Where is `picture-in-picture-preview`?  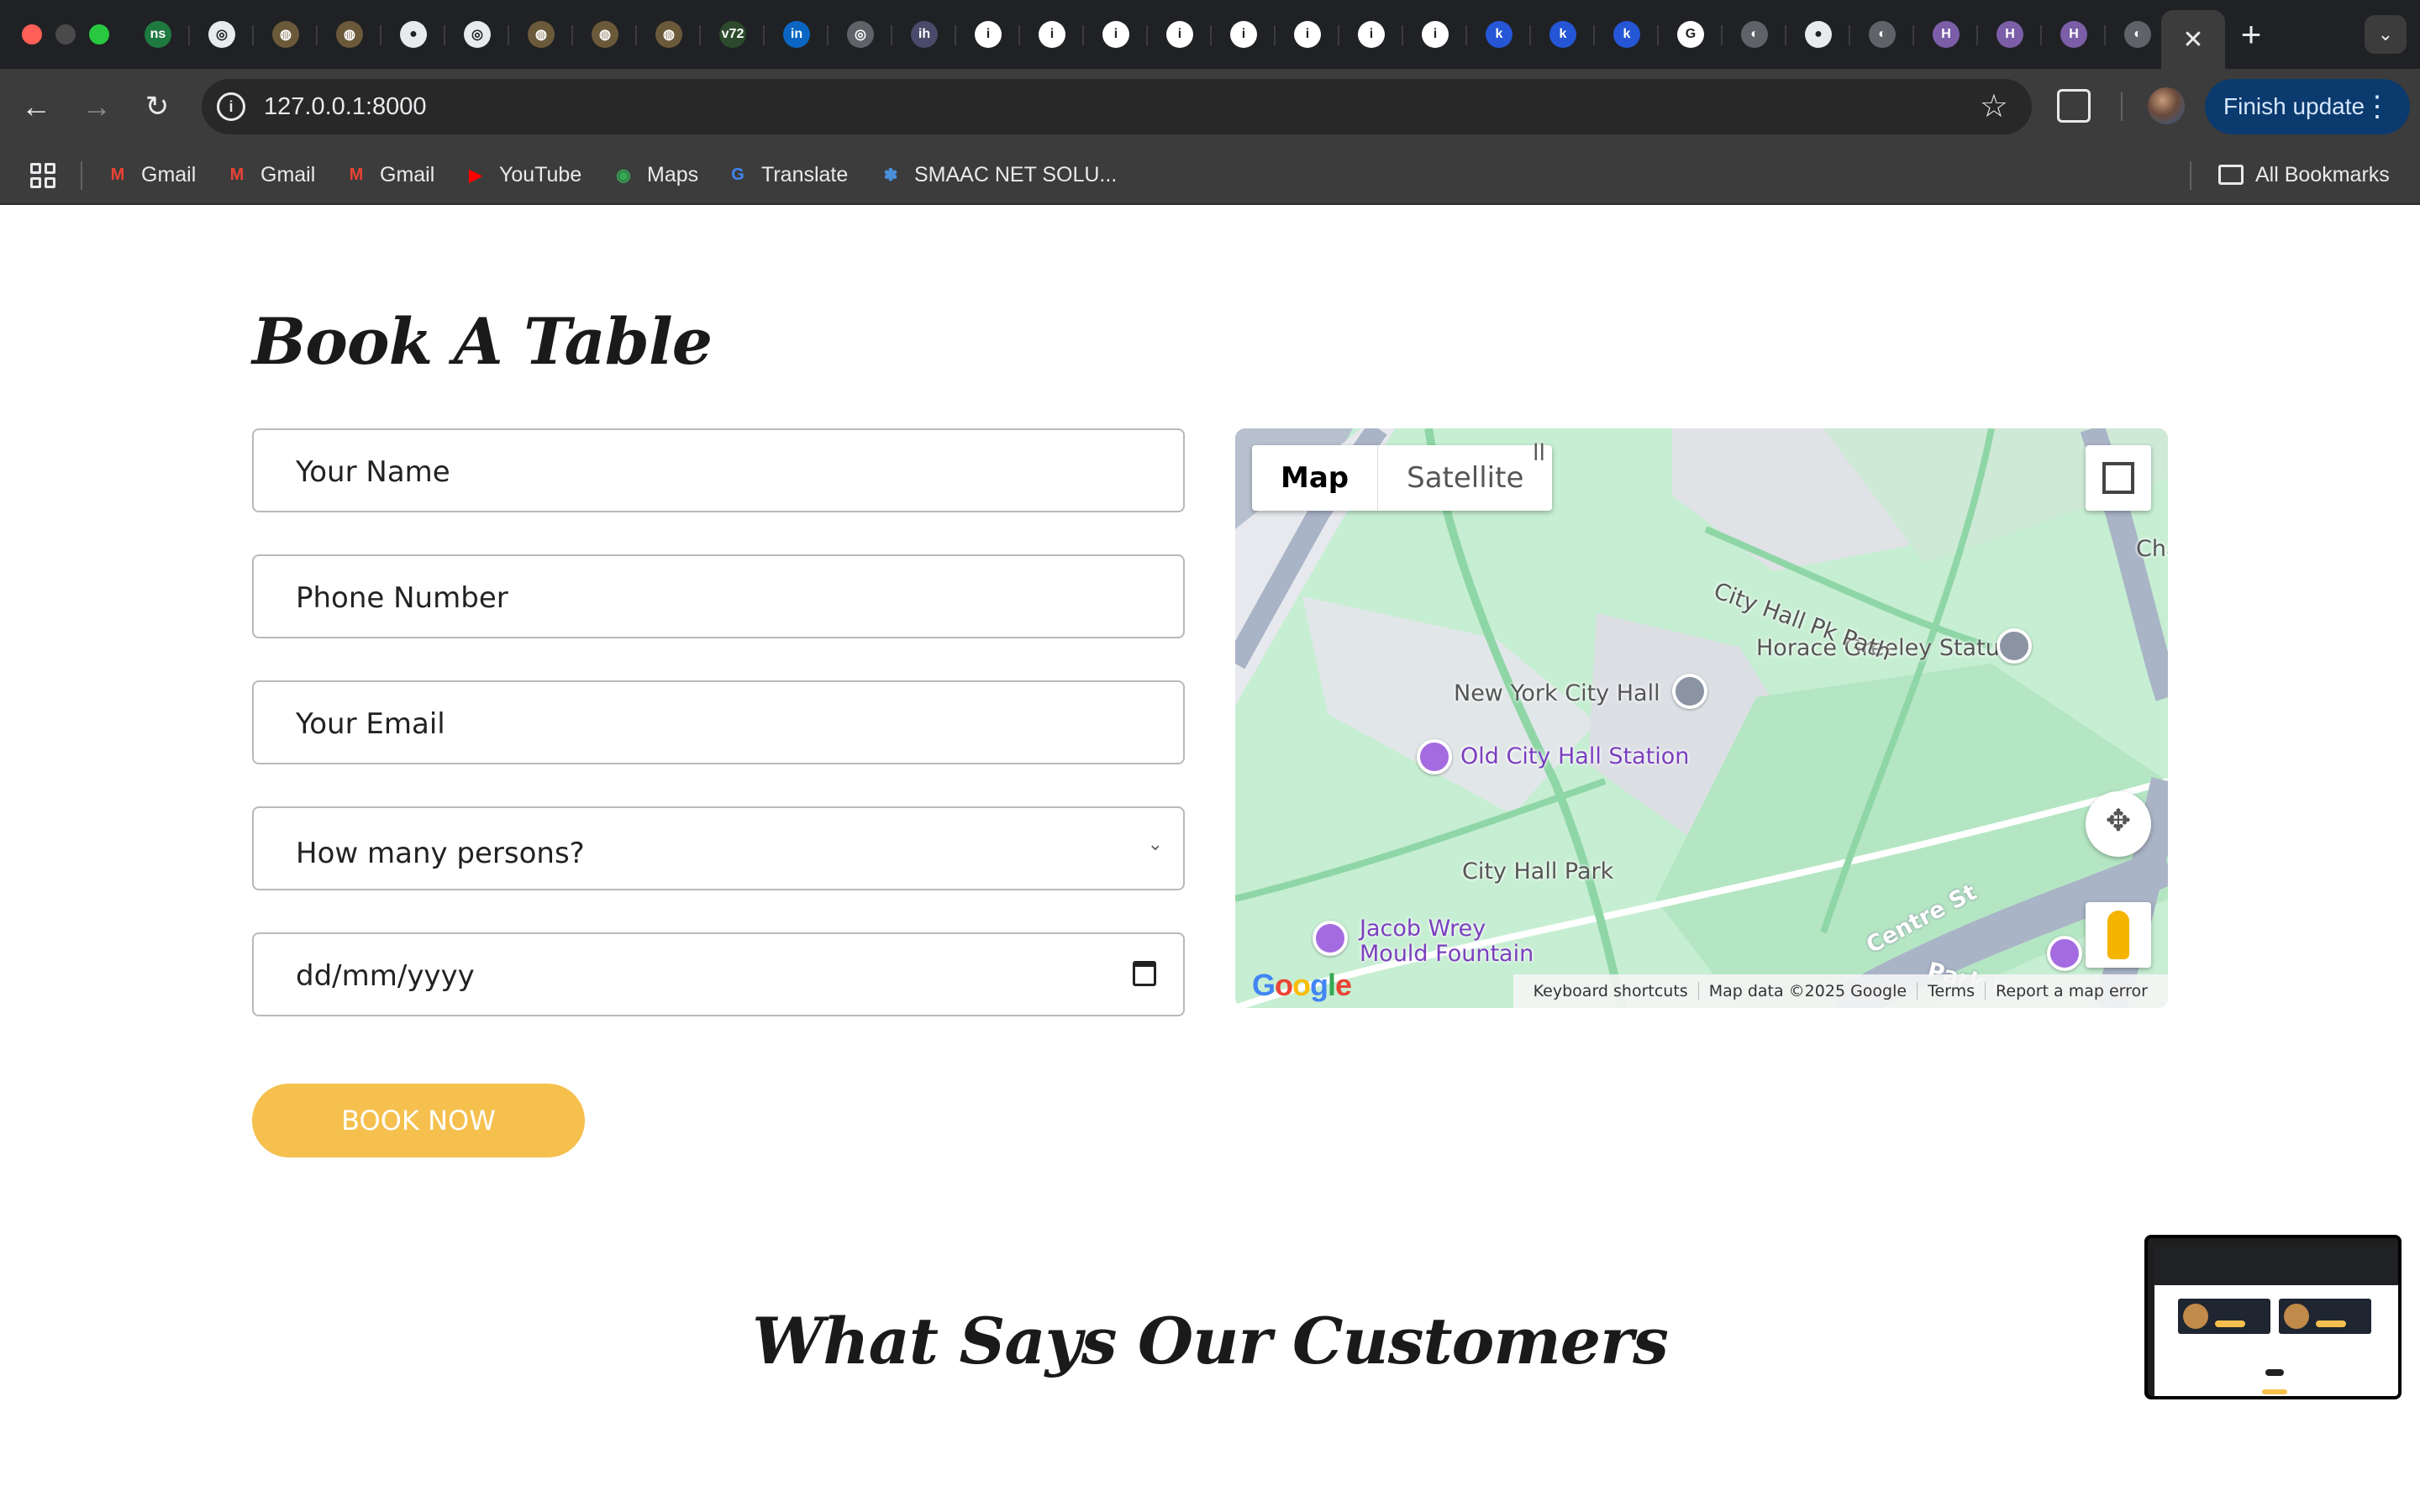 picture-in-picture-preview is located at coordinates (2273, 1317).